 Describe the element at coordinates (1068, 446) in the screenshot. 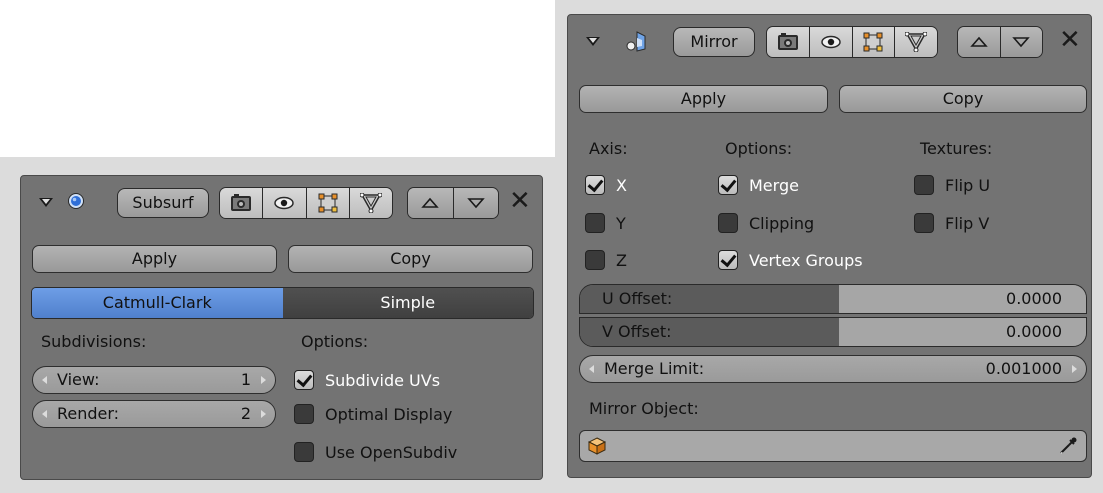

I see `eyedropper-icon` at that location.